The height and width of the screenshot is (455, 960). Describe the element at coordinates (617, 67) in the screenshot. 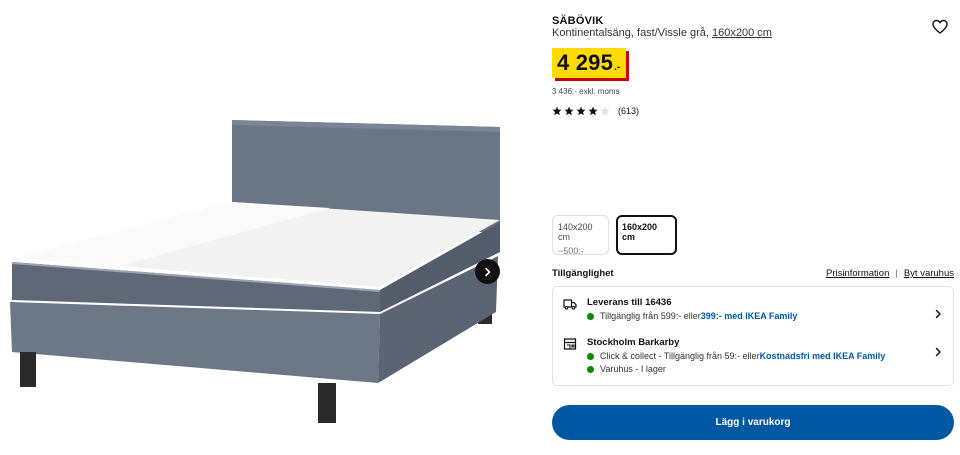

I see `price-suffix: .-` at that location.